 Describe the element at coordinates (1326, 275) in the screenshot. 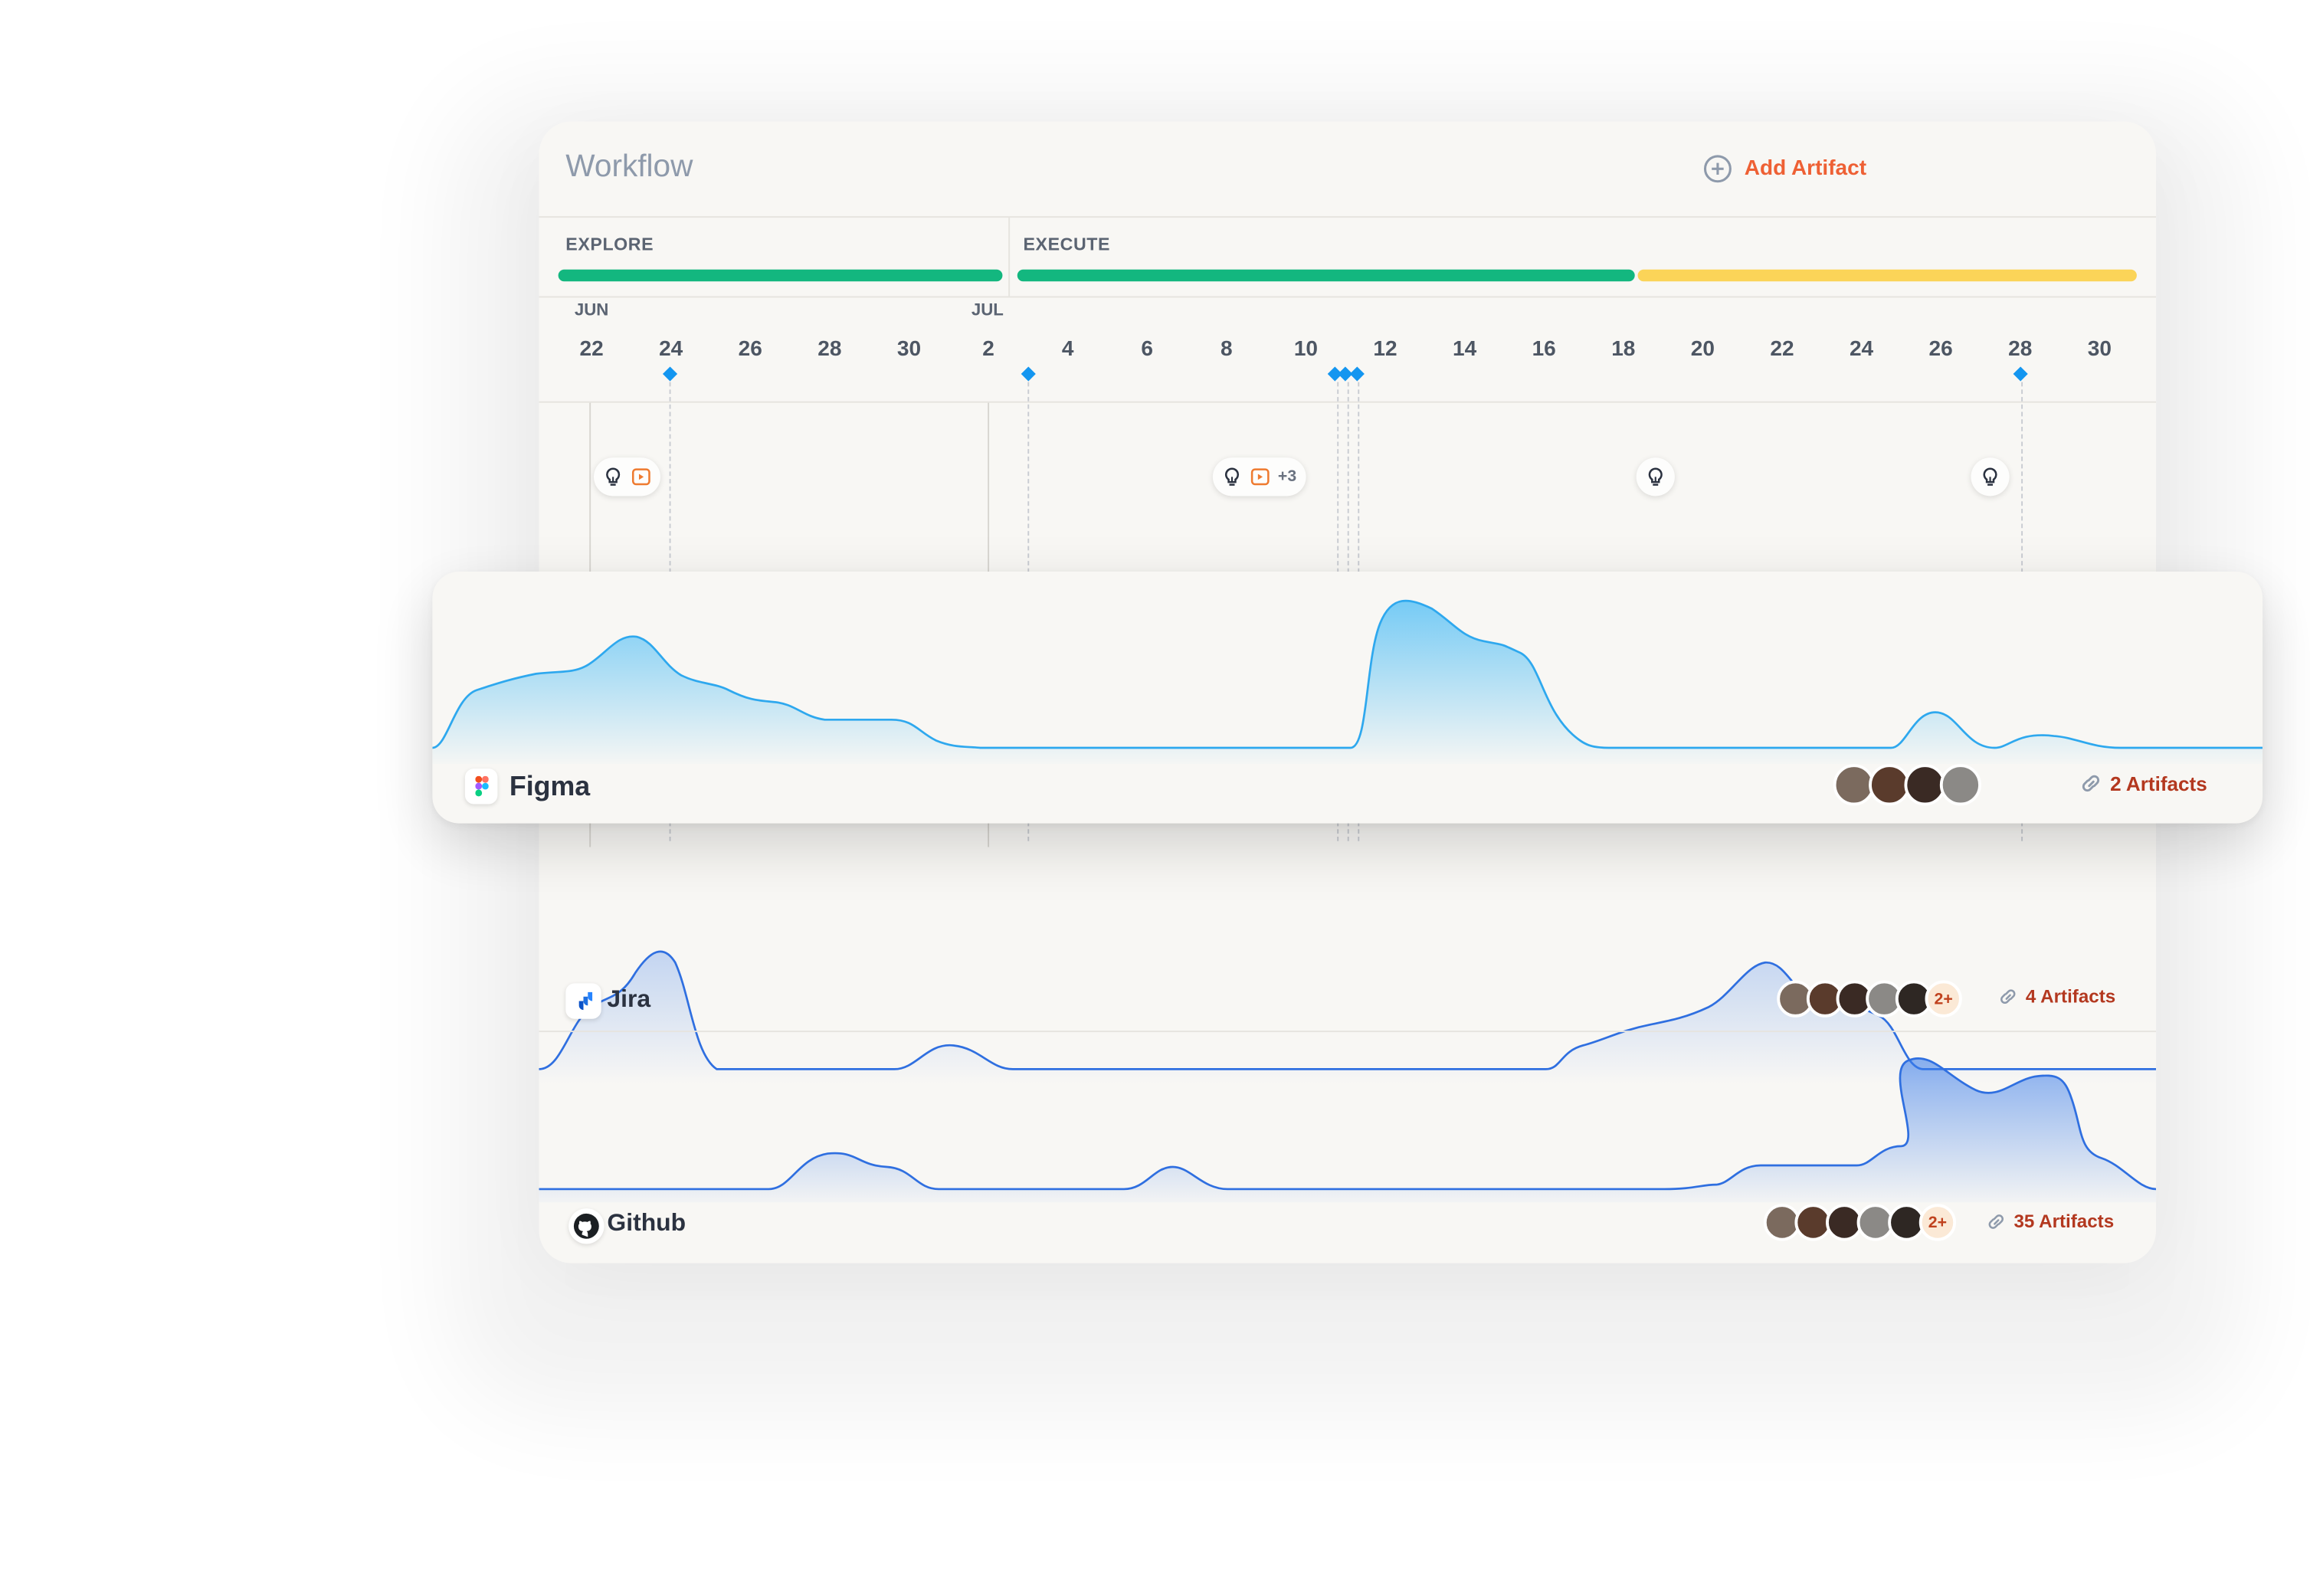

I see `phase-bar-execute-done` at that location.